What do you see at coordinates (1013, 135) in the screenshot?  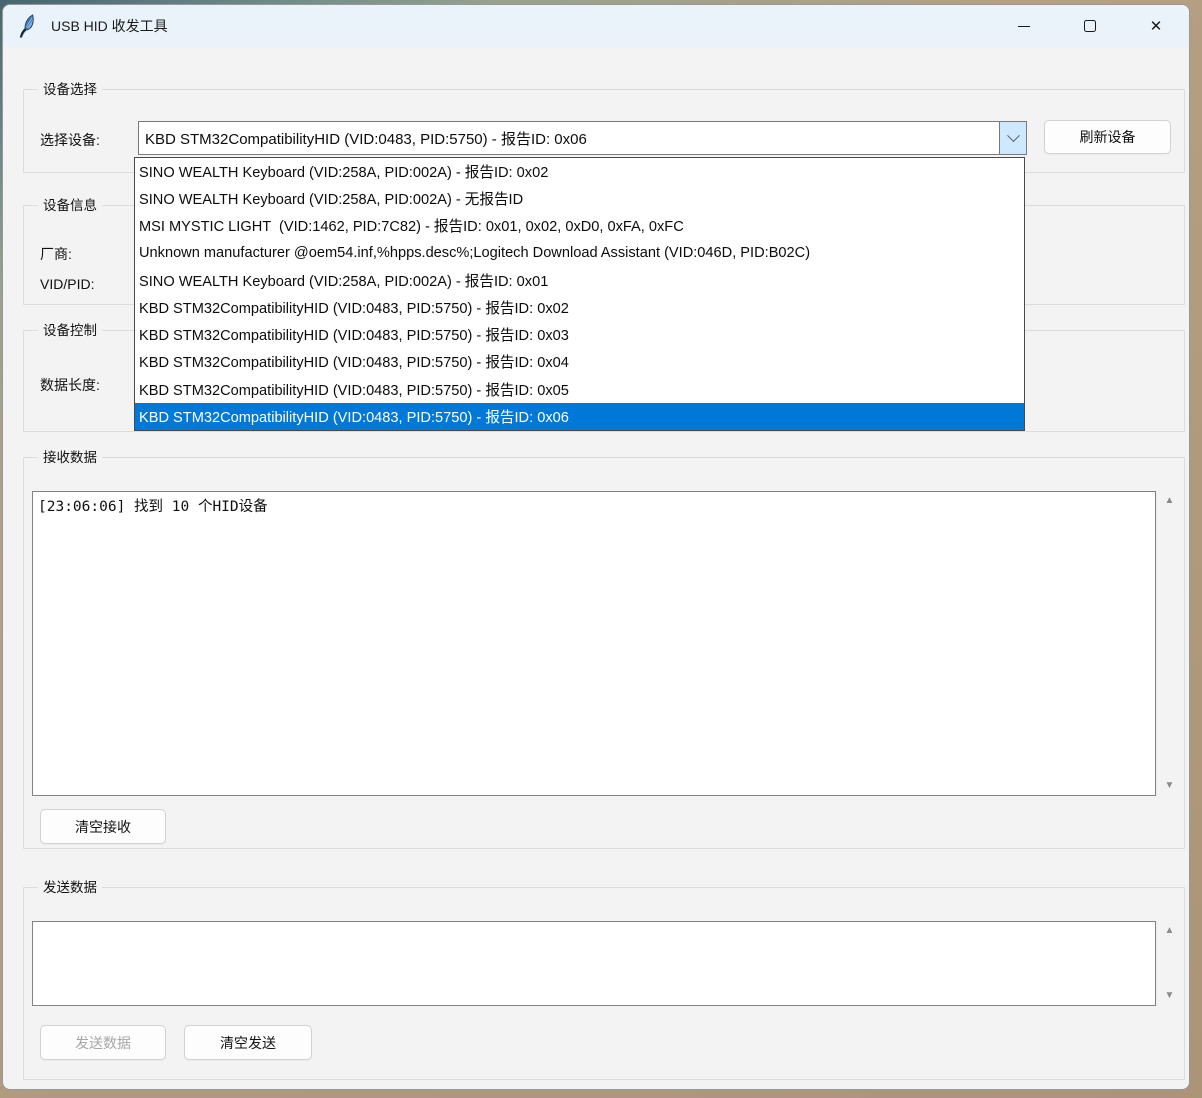 I see `chevron-down-icon` at bounding box center [1013, 135].